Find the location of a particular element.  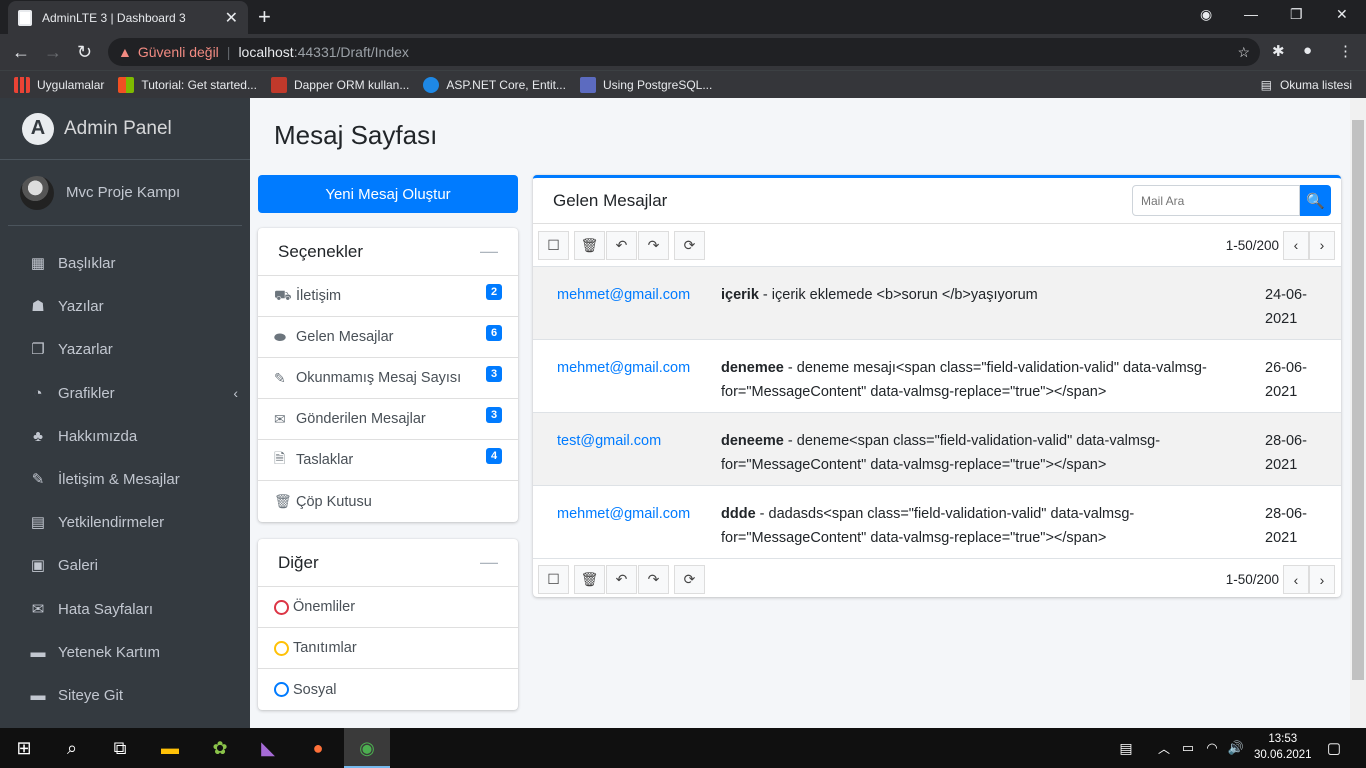

user-panel: Mvc Proje Kampı is located at coordinates (125, 193).